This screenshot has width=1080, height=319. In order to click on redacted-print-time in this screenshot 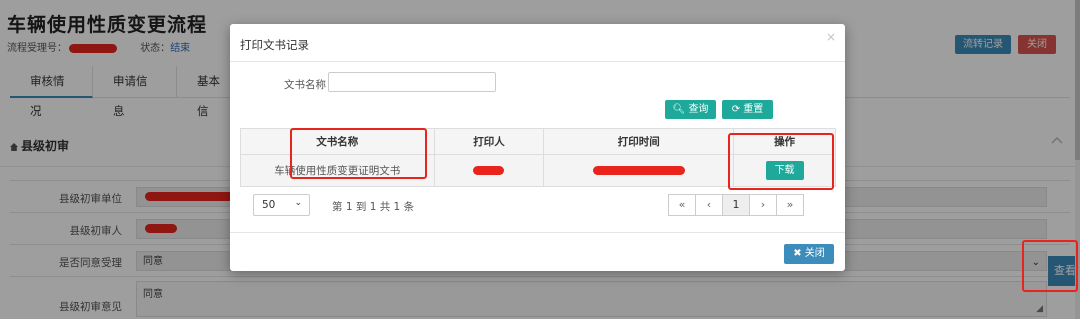, I will do `click(638, 170)`.